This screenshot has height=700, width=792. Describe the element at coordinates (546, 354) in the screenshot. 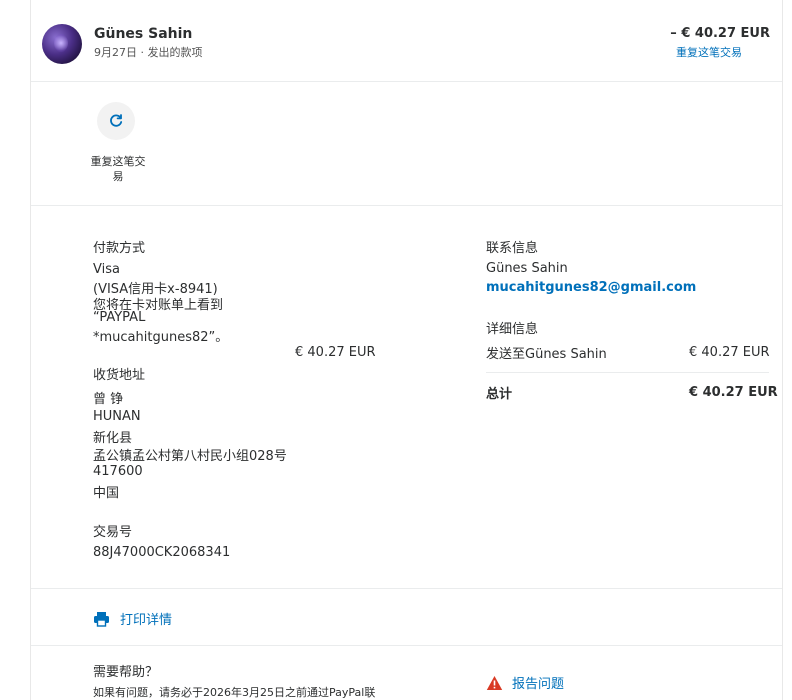

I see `ship-to-label: 发送至Günes Sahin` at that location.